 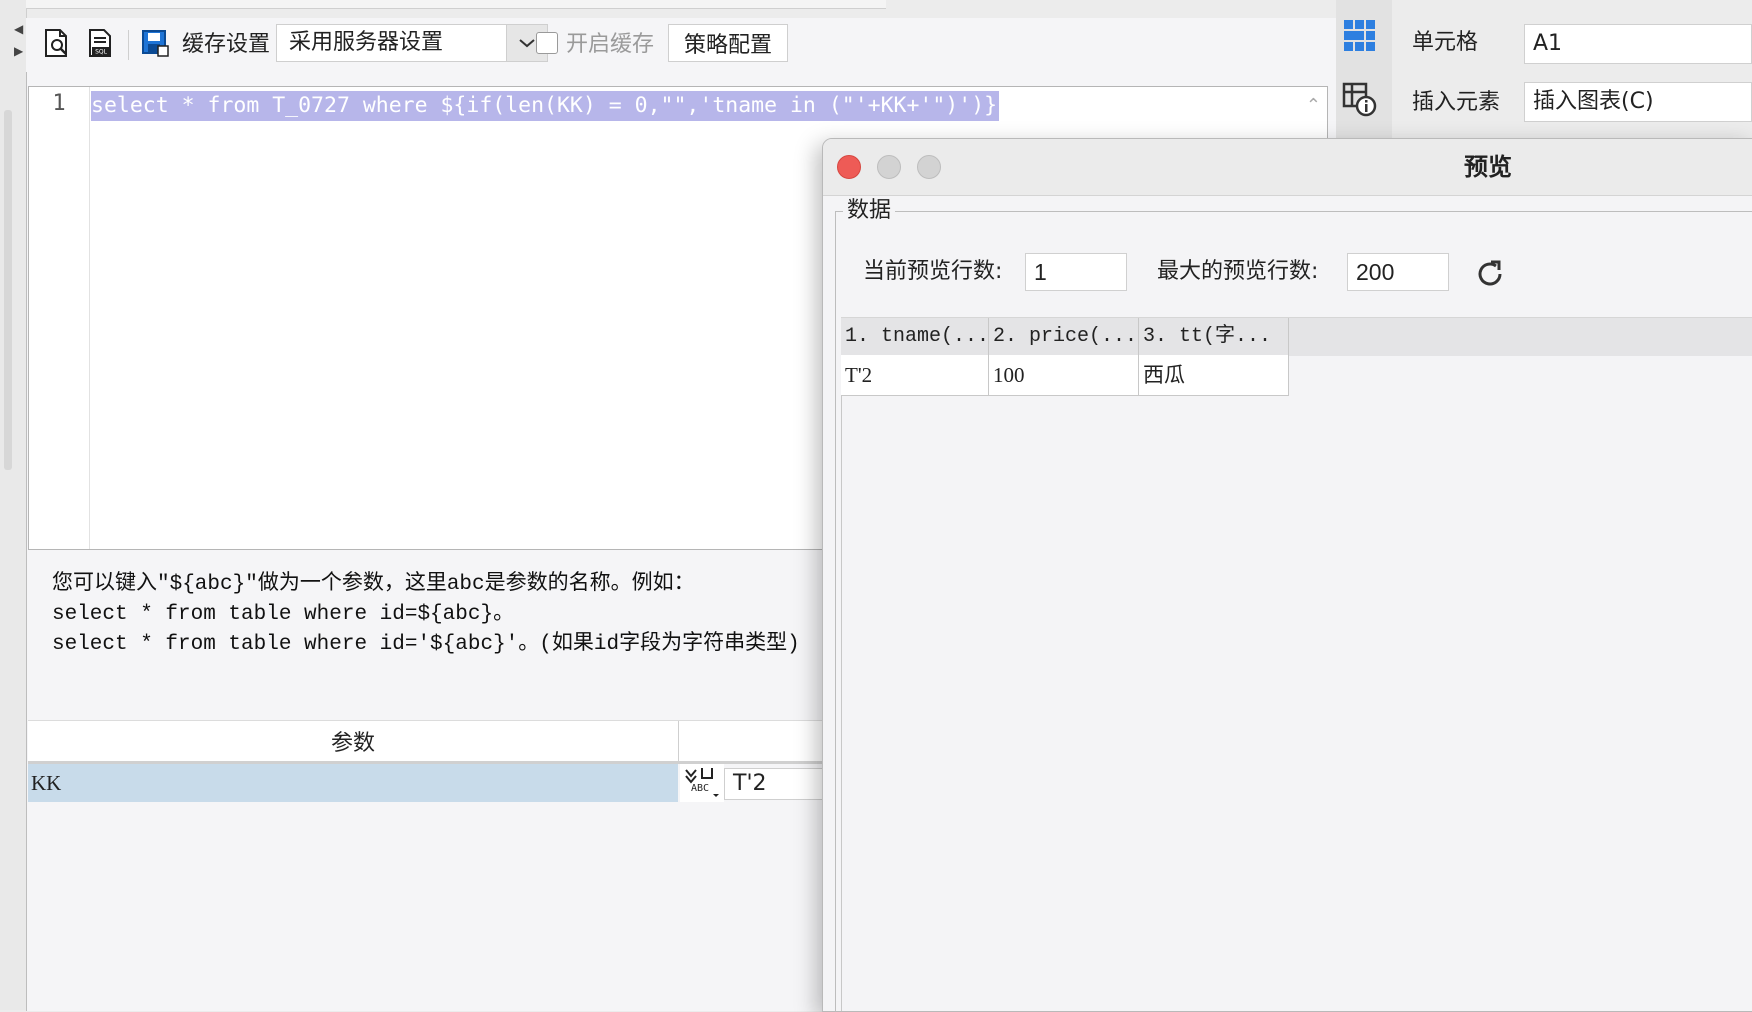 I want to click on editor-toolbar: SQL 缓存设置 采用服务器设置 开启缓存 策略配置, so click(x=681, y=45).